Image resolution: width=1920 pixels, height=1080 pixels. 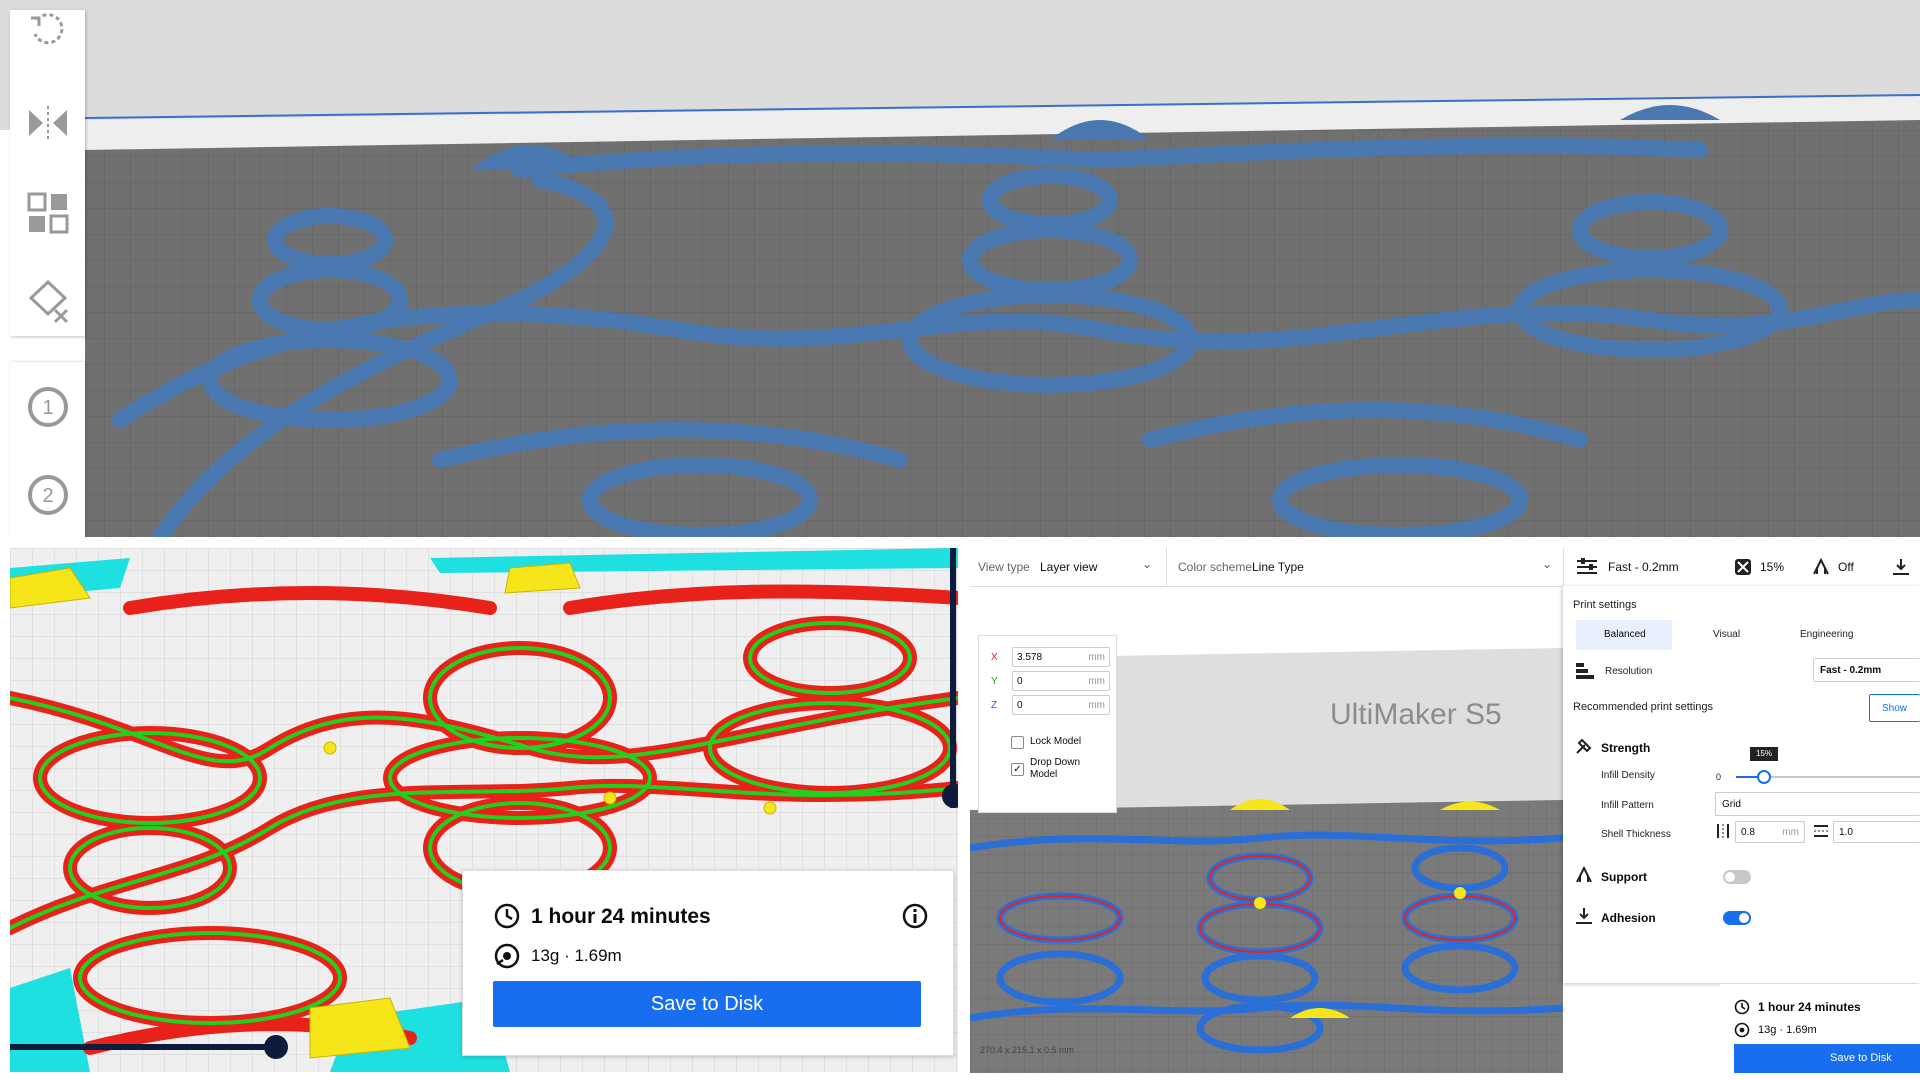 What do you see at coordinates (1817, 804) in the screenshot?
I see `infill-pattern-select: Grid` at bounding box center [1817, 804].